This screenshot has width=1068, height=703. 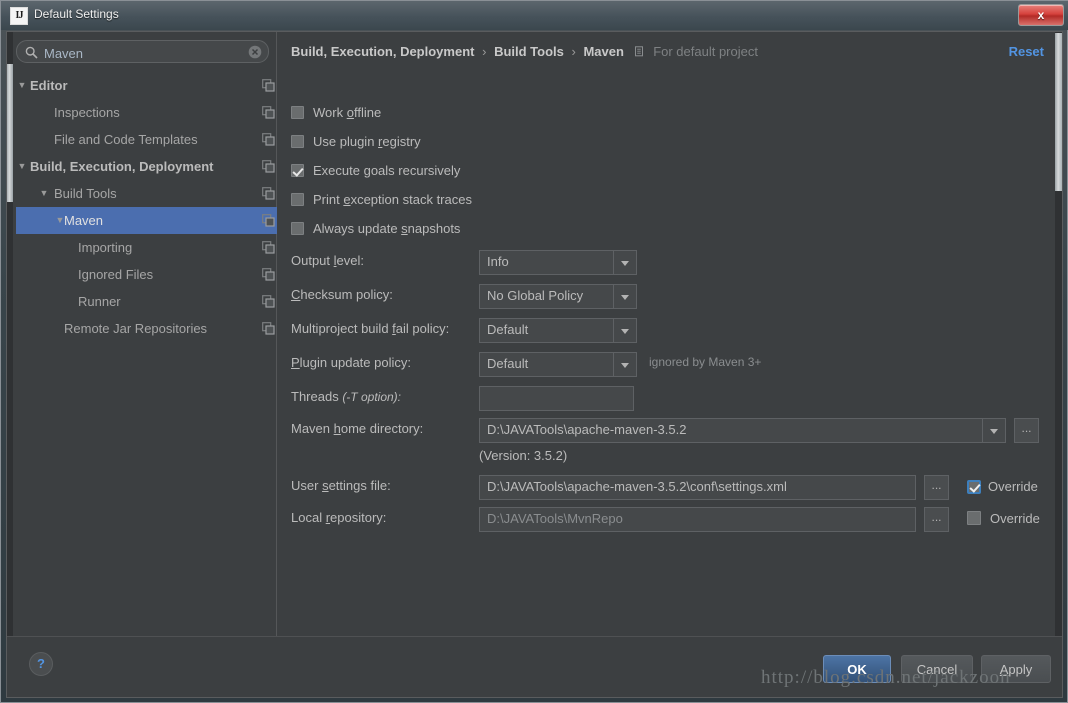 What do you see at coordinates (558, 296) in the screenshot?
I see `combo-checksum-policy: No Global Policy` at bounding box center [558, 296].